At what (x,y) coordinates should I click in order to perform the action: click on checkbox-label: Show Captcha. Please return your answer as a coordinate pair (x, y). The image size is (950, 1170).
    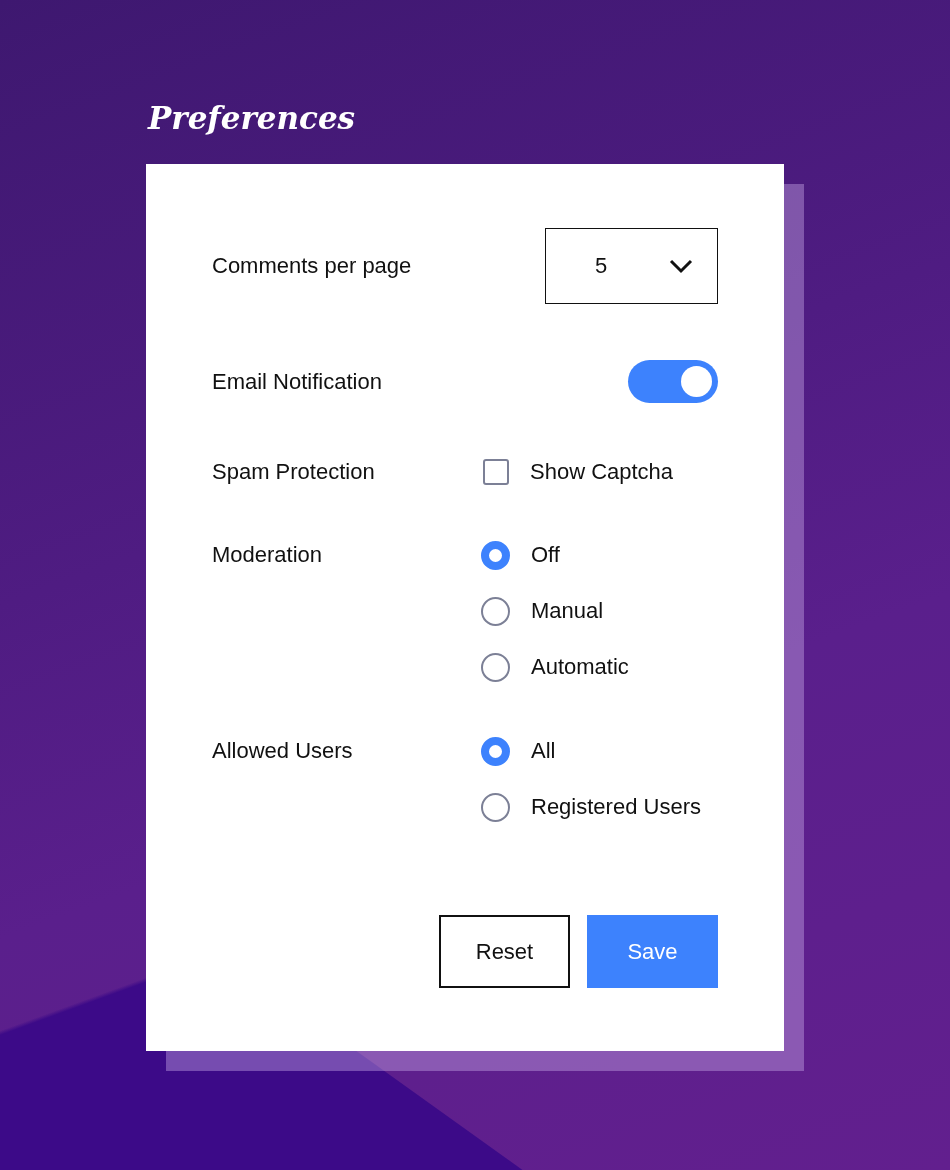
    Looking at the image, I should click on (602, 472).